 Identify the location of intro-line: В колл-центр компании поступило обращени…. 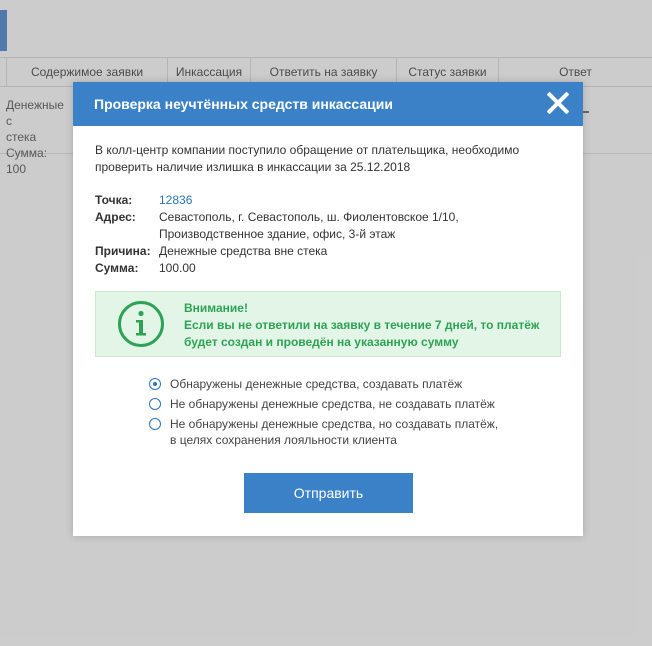
(307, 150).